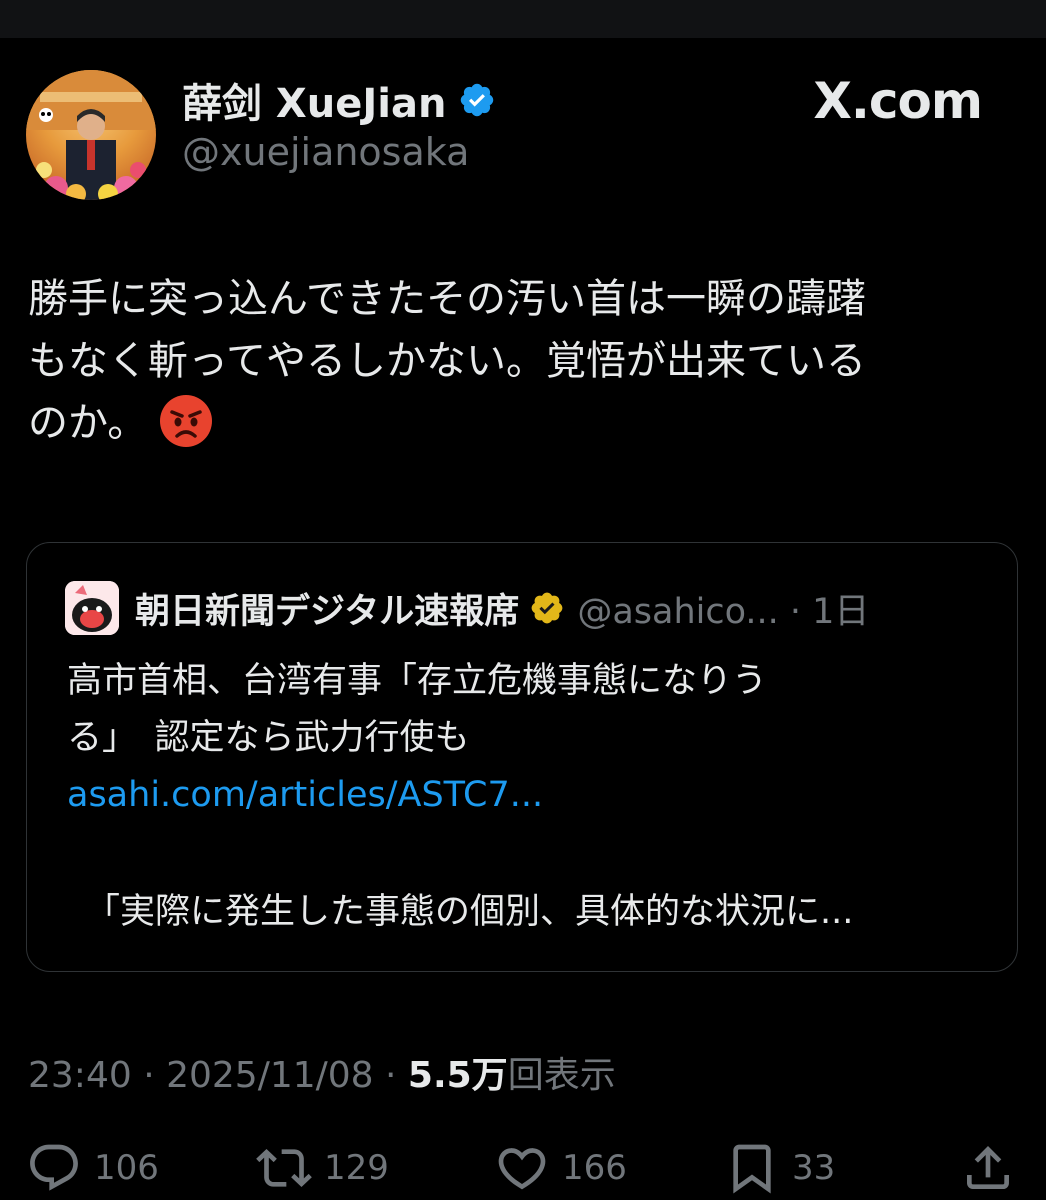  Describe the element at coordinates (523, 423) in the screenshot. I see `tweet-line: のか。` at that location.